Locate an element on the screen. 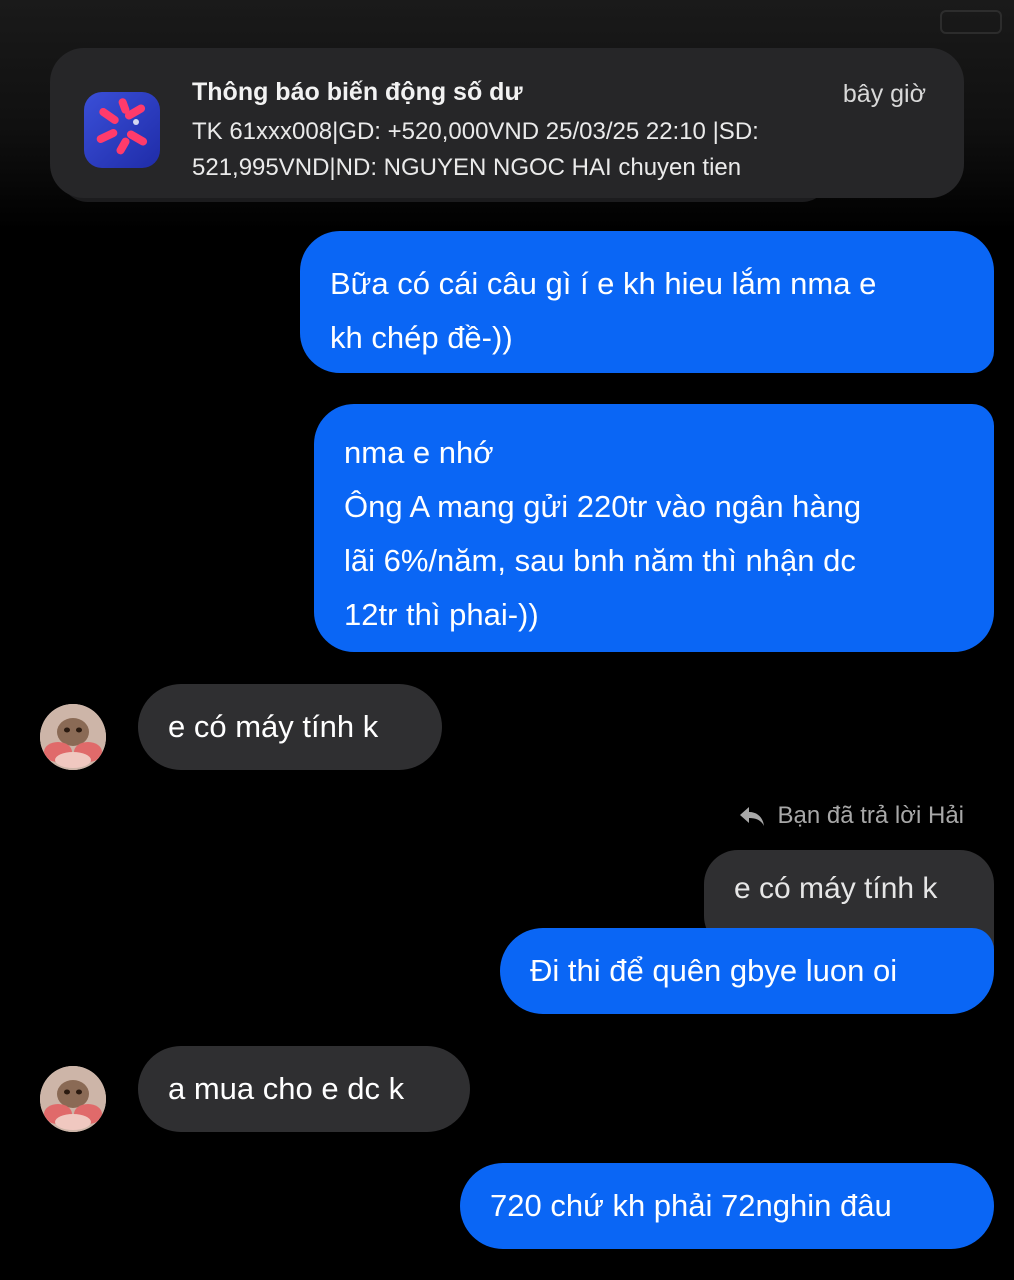 The width and height of the screenshot is (1014, 1280). reply-arrow-icon is located at coordinates (752, 816).